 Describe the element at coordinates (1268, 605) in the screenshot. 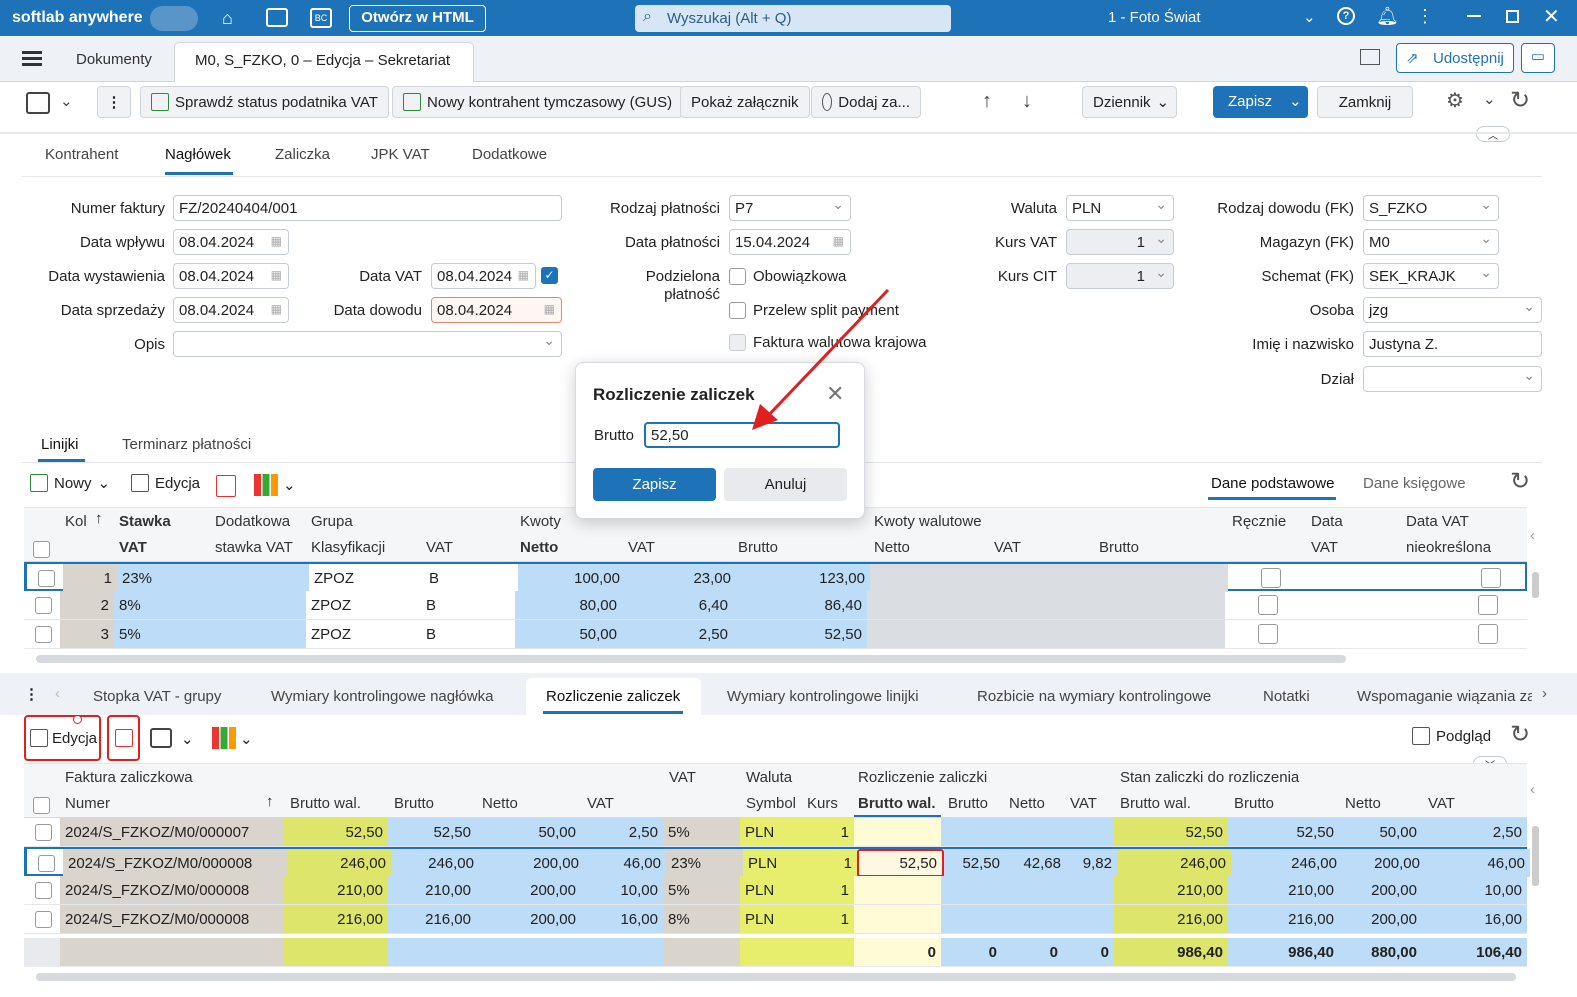

I see `manual-checkbox` at that location.